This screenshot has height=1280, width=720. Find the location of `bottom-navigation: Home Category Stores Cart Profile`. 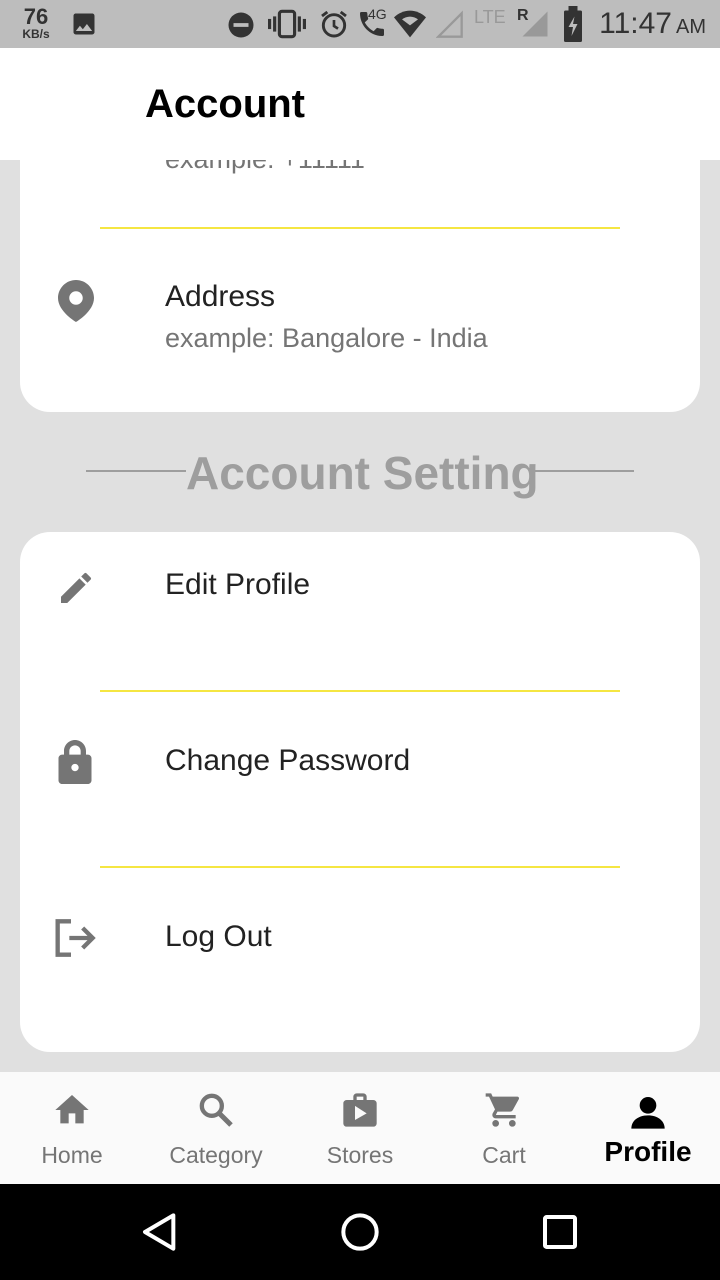

bottom-navigation: Home Category Stores Cart Profile is located at coordinates (360, 1128).